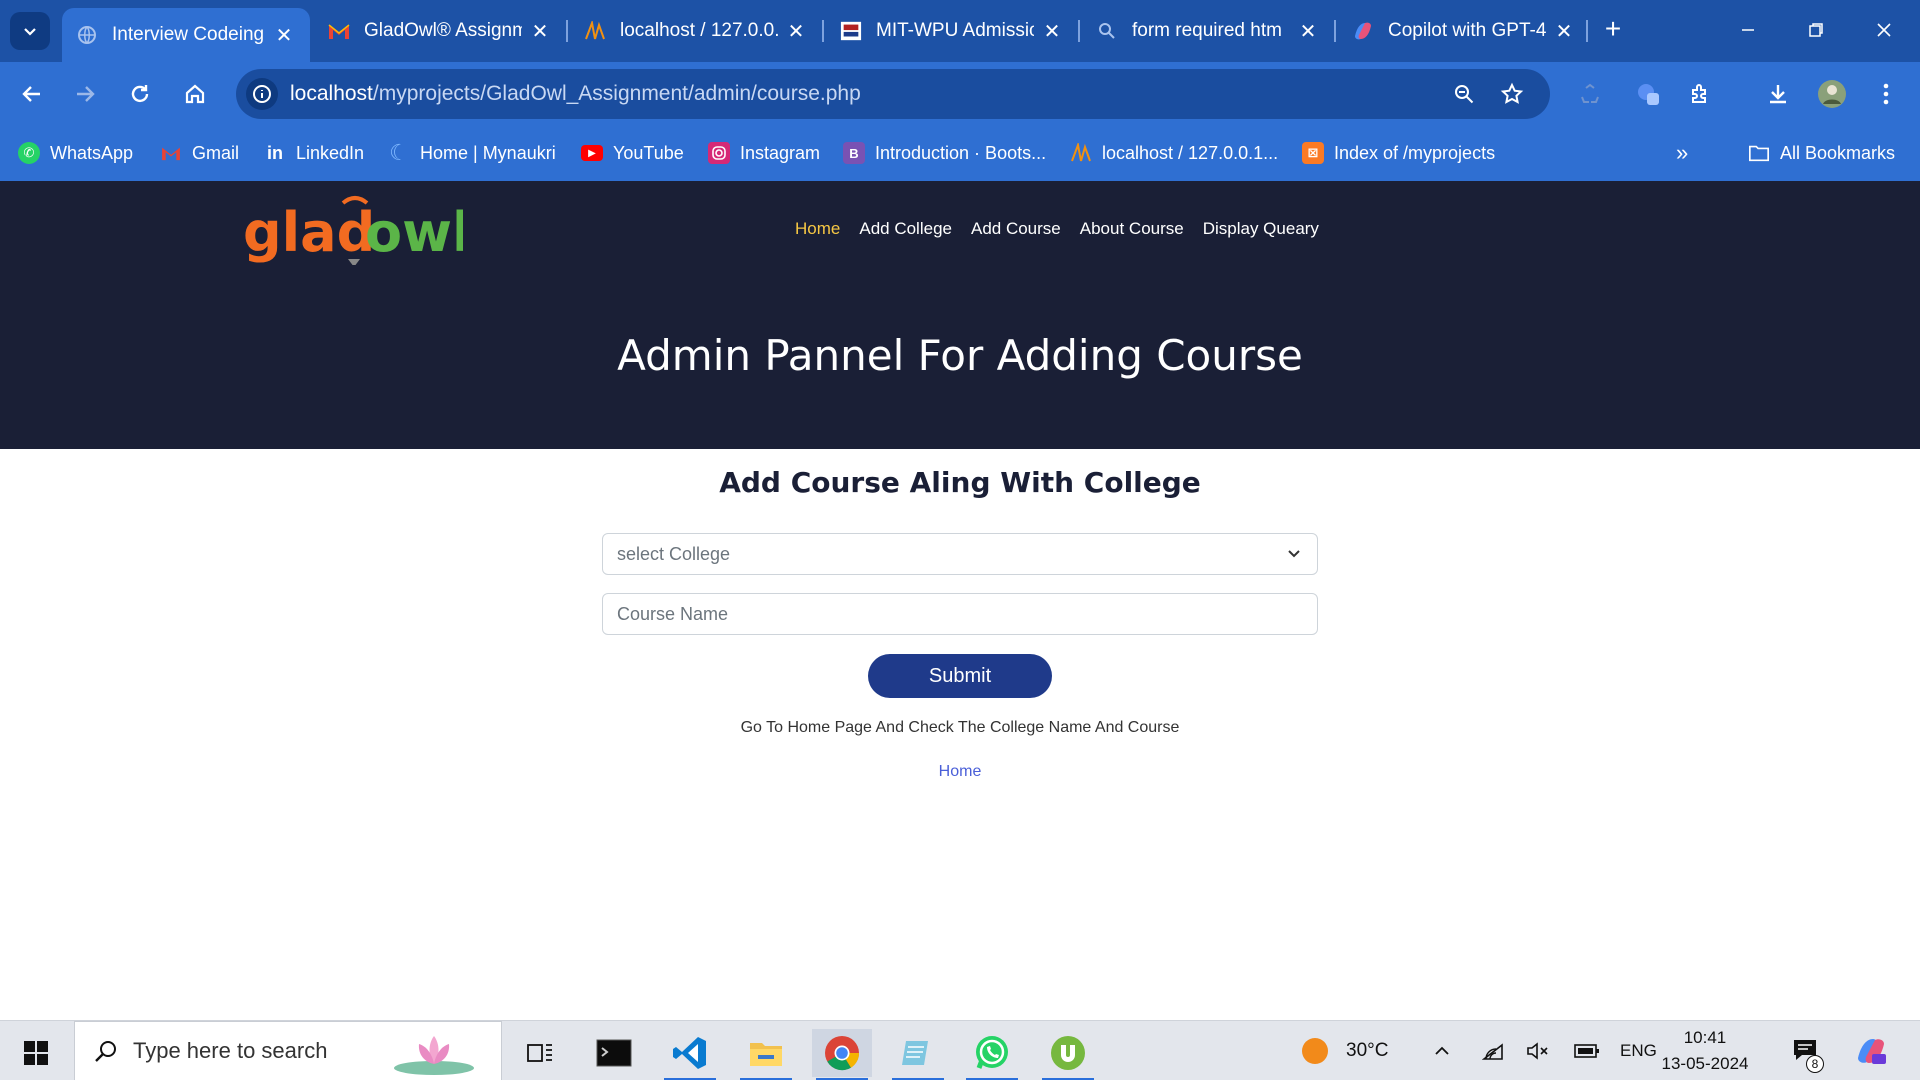 This screenshot has height=1080, width=1920. Describe the element at coordinates (1464, 94) in the screenshot. I see `zoom-button` at that location.